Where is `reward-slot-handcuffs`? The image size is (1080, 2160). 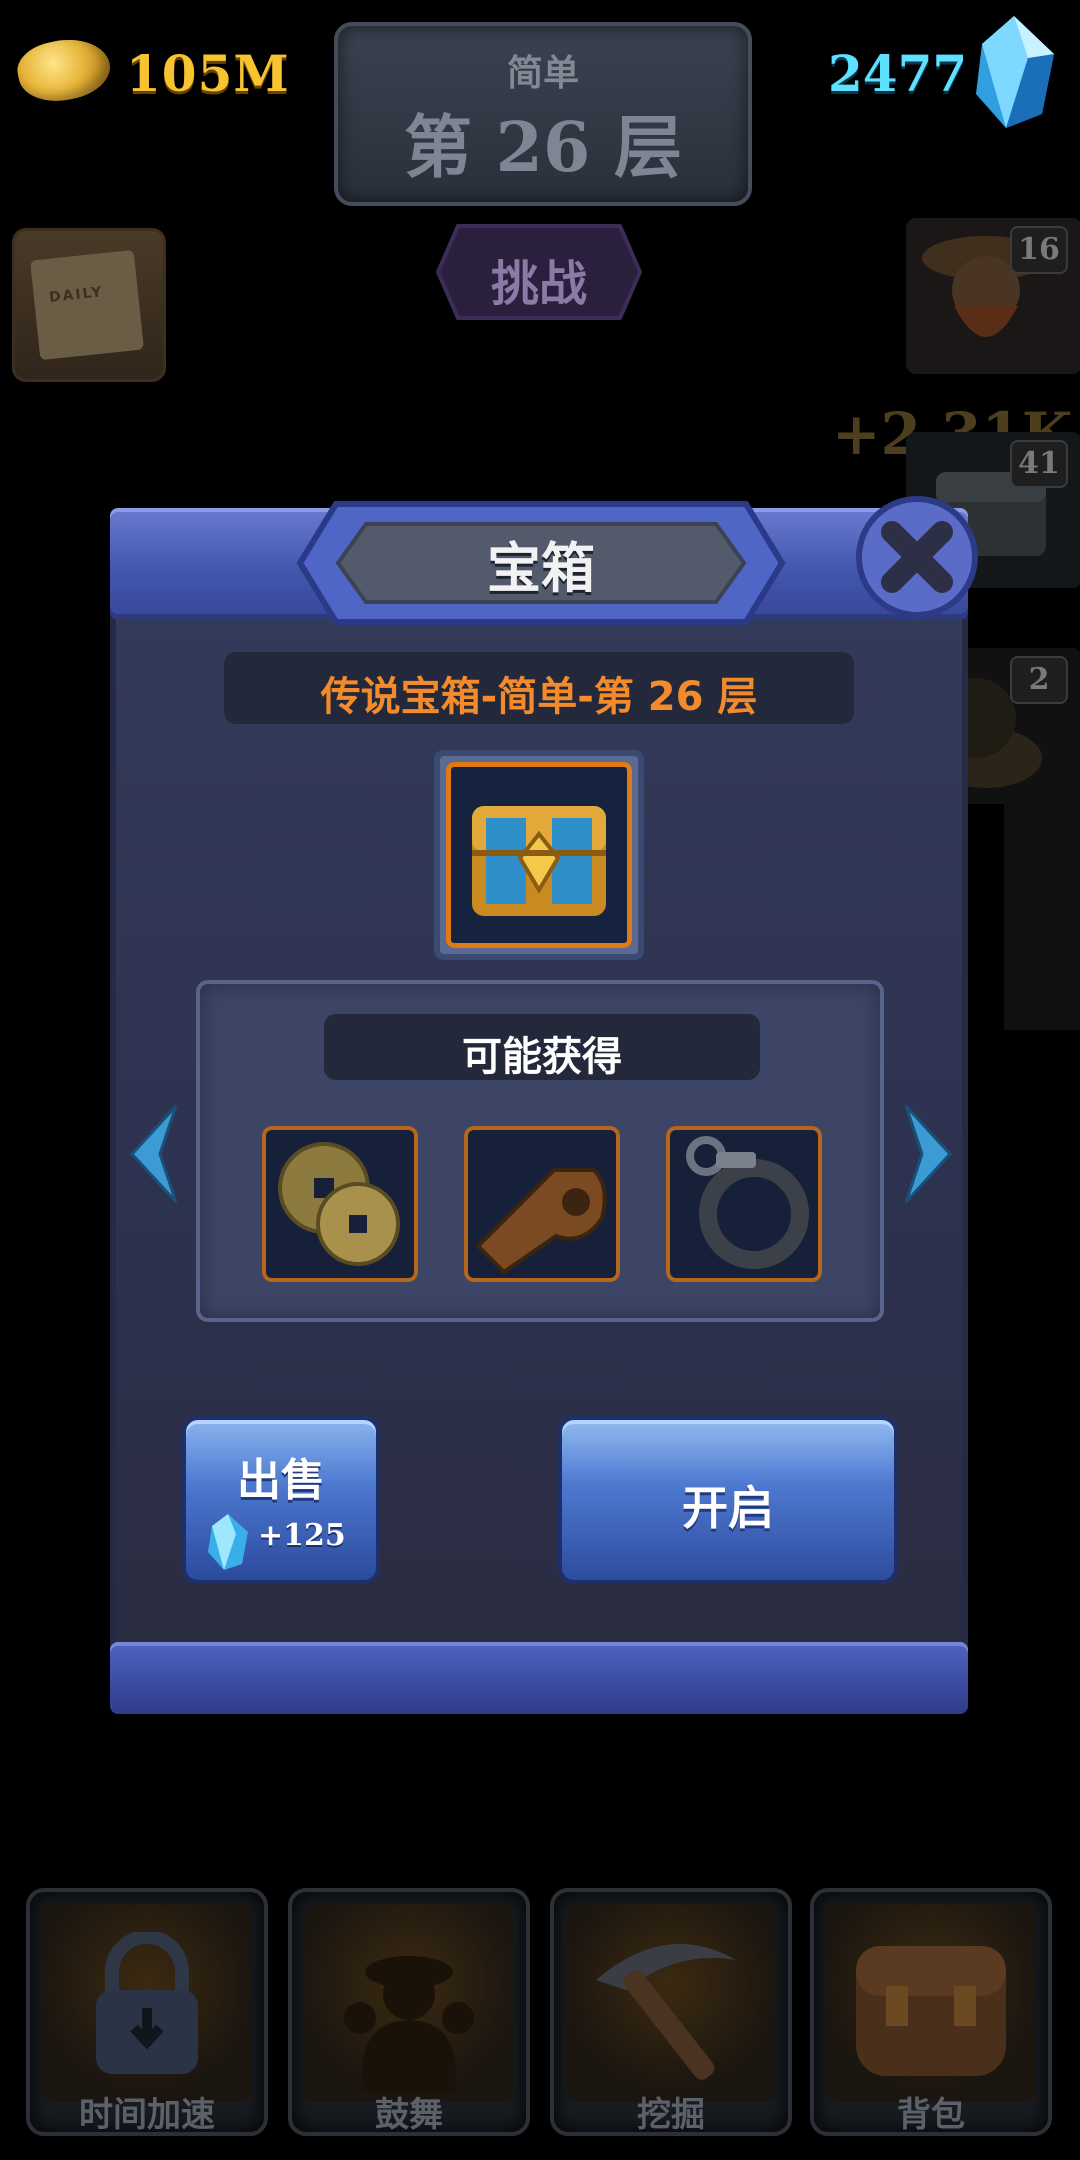 reward-slot-handcuffs is located at coordinates (744, 1204).